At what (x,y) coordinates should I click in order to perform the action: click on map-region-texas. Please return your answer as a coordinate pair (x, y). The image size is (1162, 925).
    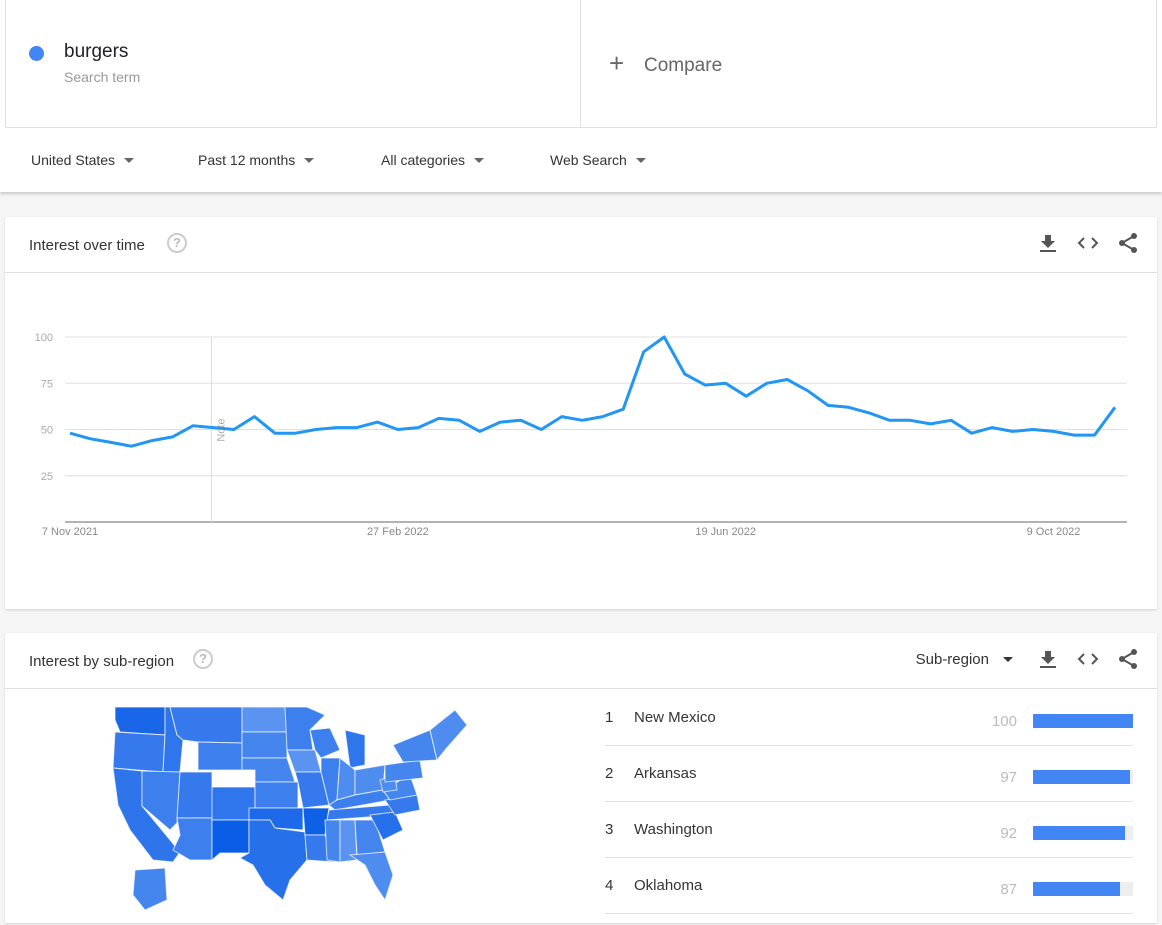
    Looking at the image, I should click on (273, 860).